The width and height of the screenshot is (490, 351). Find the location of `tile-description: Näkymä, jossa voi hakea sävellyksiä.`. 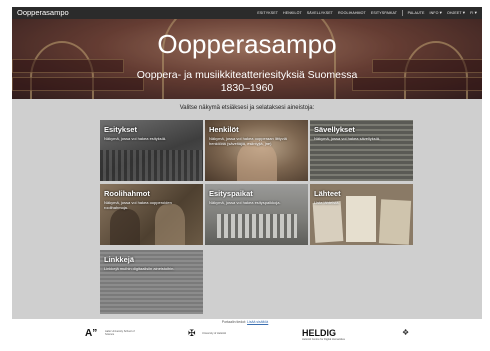

tile-description: Näkymä, jossa voi hakea sävellyksiä. is located at coordinates (347, 138).